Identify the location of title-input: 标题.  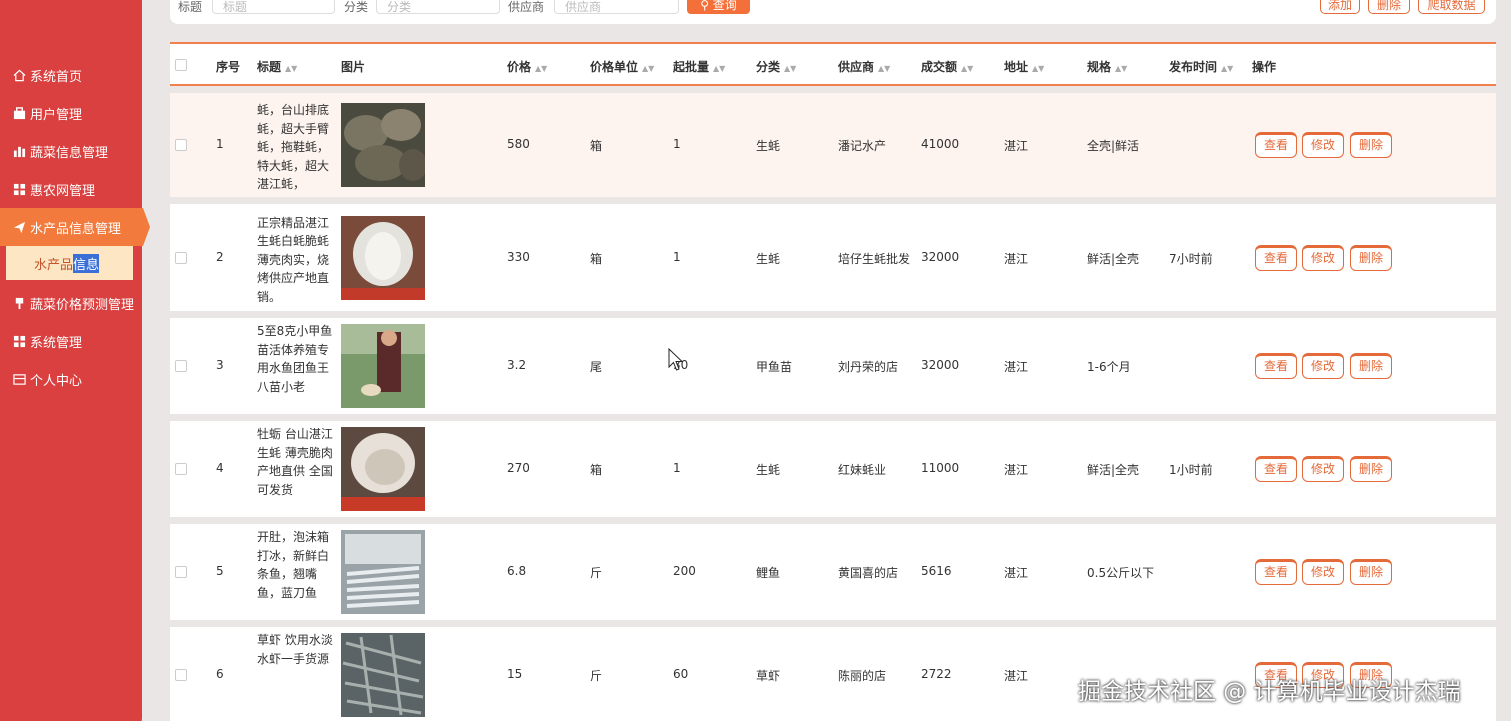
(273, 7).